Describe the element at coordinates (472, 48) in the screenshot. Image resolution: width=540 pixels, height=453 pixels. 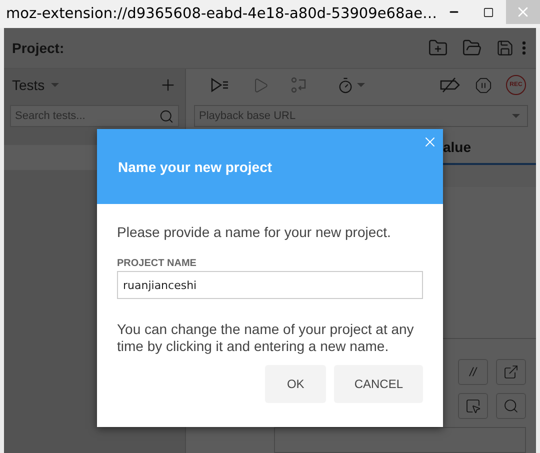
I see `open-folder-button` at that location.